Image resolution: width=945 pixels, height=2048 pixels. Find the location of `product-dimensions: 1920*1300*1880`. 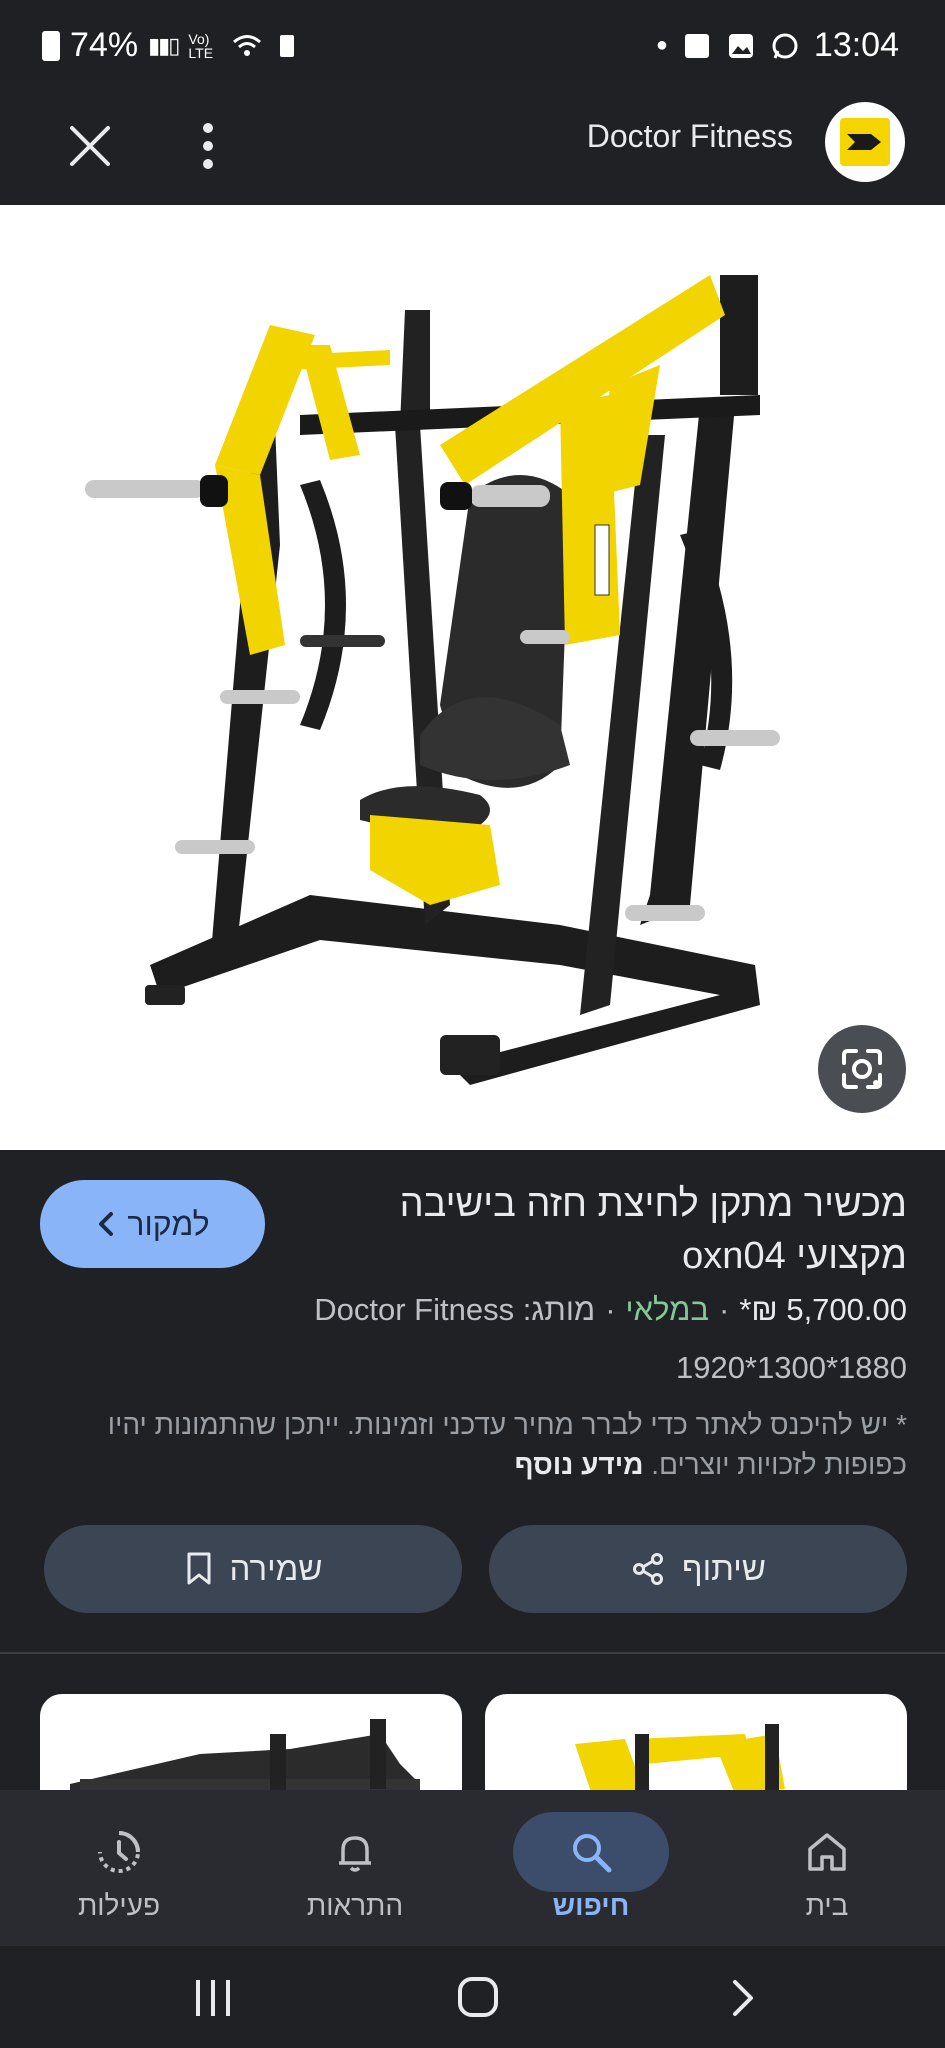

product-dimensions: 1920*1300*1880 is located at coordinates (791, 1367).